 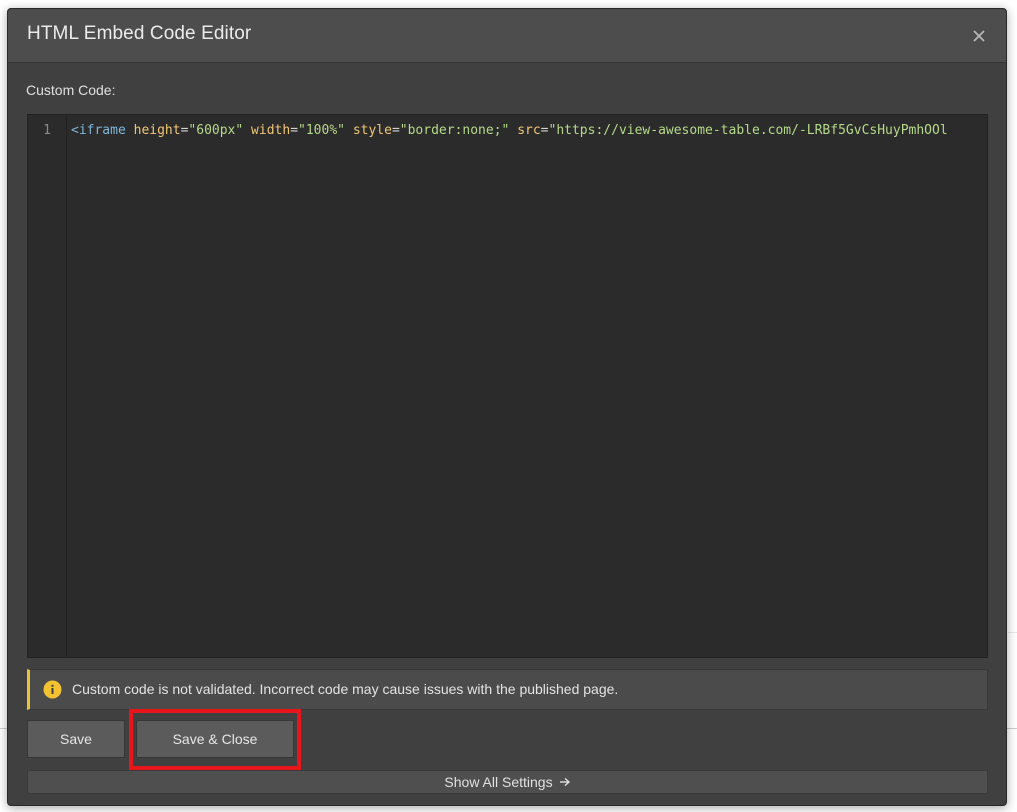 What do you see at coordinates (139, 33) in the screenshot?
I see `modal-title: HTML Embed Code Editor` at bounding box center [139, 33].